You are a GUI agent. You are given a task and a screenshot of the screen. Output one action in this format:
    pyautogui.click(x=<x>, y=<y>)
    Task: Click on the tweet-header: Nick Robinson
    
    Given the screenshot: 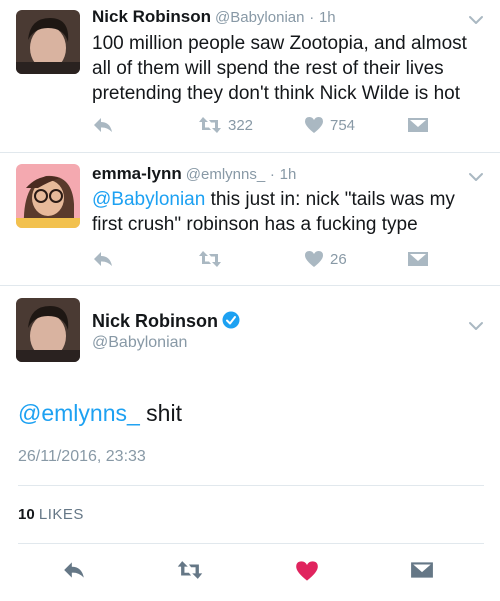 What is the action you would take?
    pyautogui.click(x=166, y=321)
    